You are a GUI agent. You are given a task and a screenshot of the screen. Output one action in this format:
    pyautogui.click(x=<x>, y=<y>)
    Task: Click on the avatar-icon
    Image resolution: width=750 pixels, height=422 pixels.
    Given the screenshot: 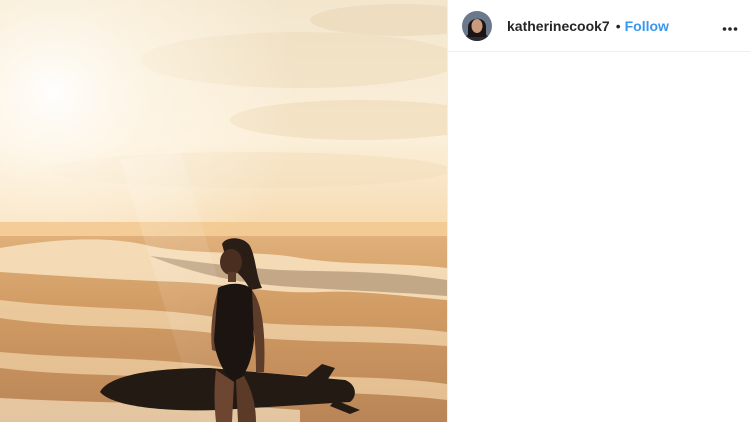 What is the action you would take?
    pyautogui.click(x=477, y=25)
    